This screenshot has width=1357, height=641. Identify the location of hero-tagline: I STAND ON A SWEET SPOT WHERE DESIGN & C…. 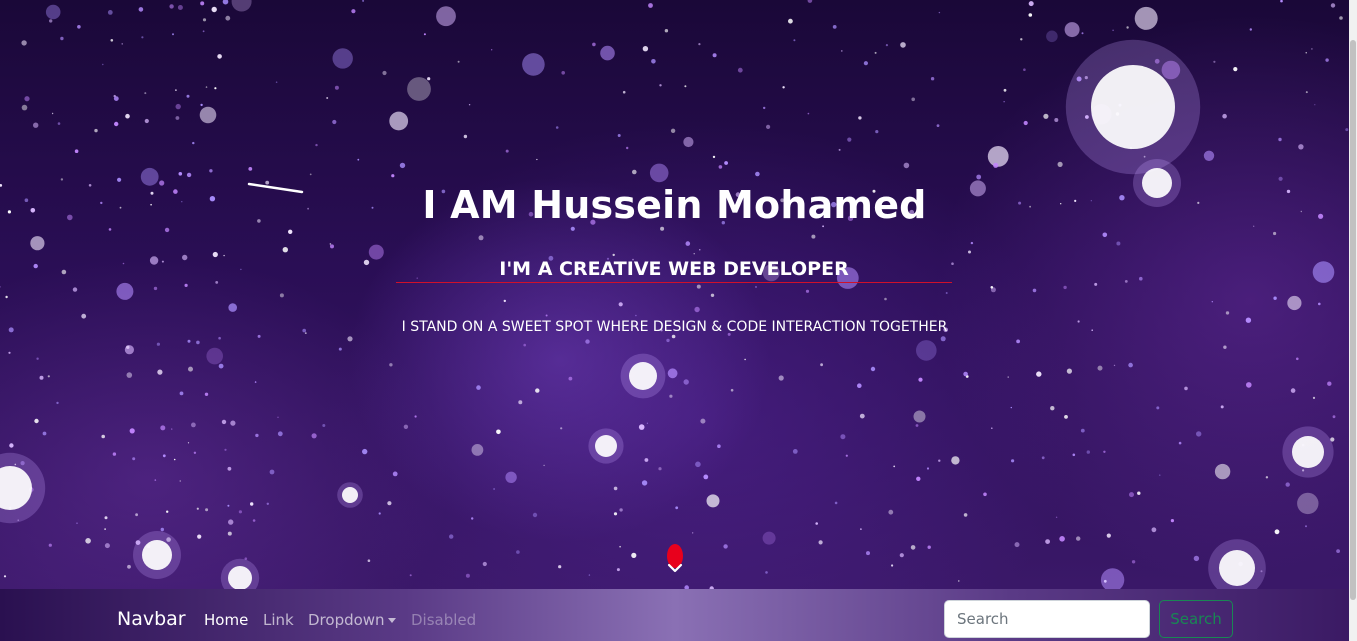
(674, 327).